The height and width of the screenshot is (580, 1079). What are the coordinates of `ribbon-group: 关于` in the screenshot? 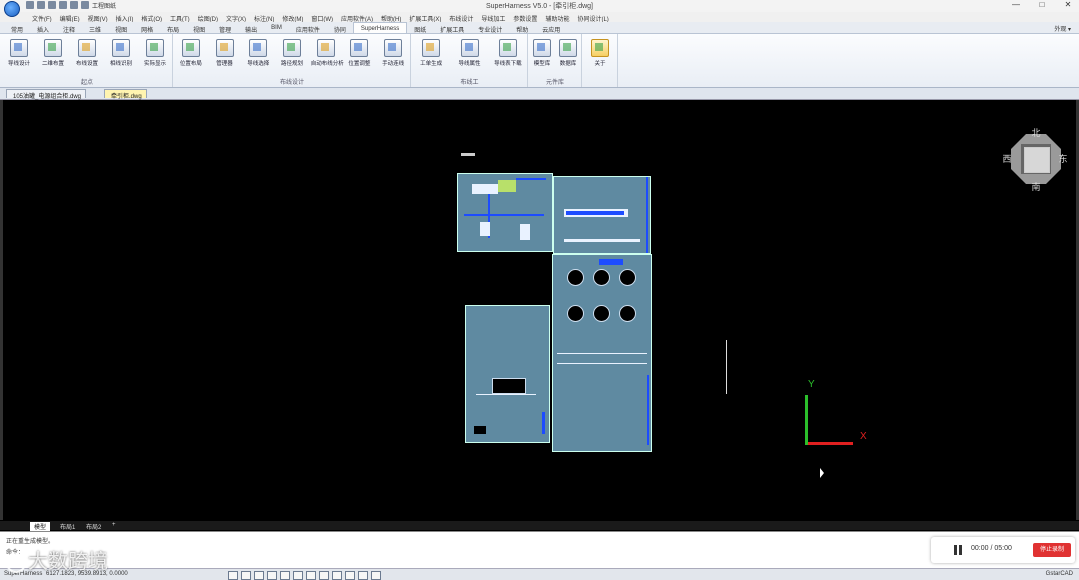 It's located at (600, 60).